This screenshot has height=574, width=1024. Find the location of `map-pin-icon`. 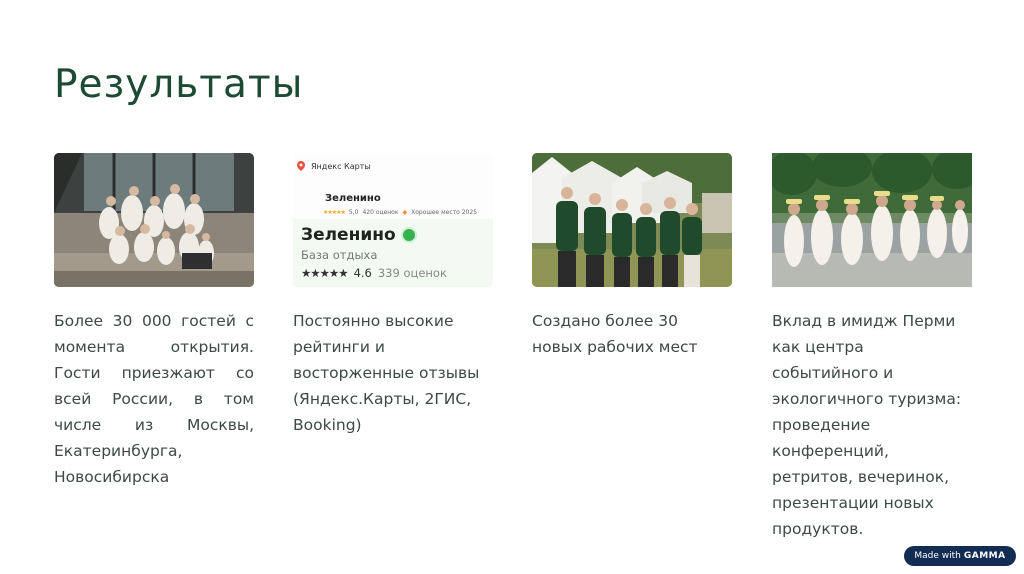

map-pin-icon is located at coordinates (301, 166).